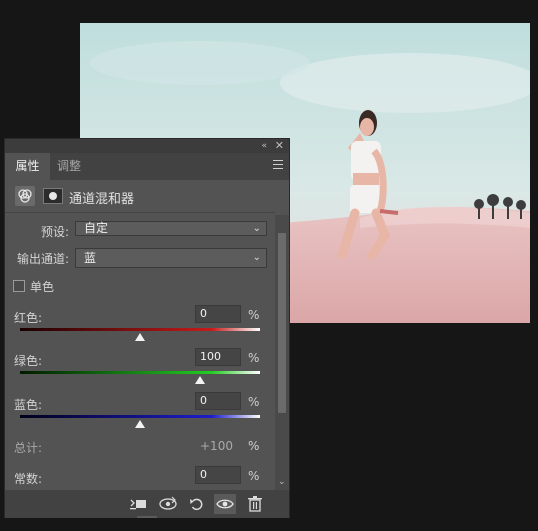 The height and width of the screenshot is (531, 538). Describe the element at coordinates (147, 166) in the screenshot. I see `panel-tabbar: 属性 调整` at that location.